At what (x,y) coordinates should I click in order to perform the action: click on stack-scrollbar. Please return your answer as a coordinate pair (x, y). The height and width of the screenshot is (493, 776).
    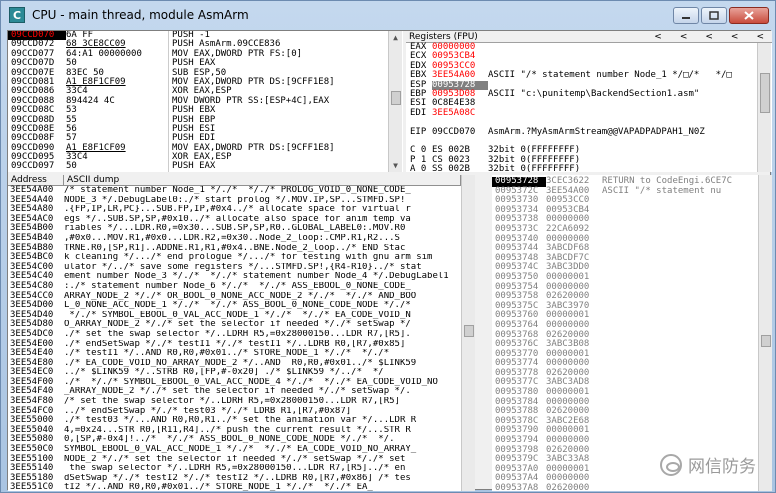
    Looking at the image, I should click on (765, 333).